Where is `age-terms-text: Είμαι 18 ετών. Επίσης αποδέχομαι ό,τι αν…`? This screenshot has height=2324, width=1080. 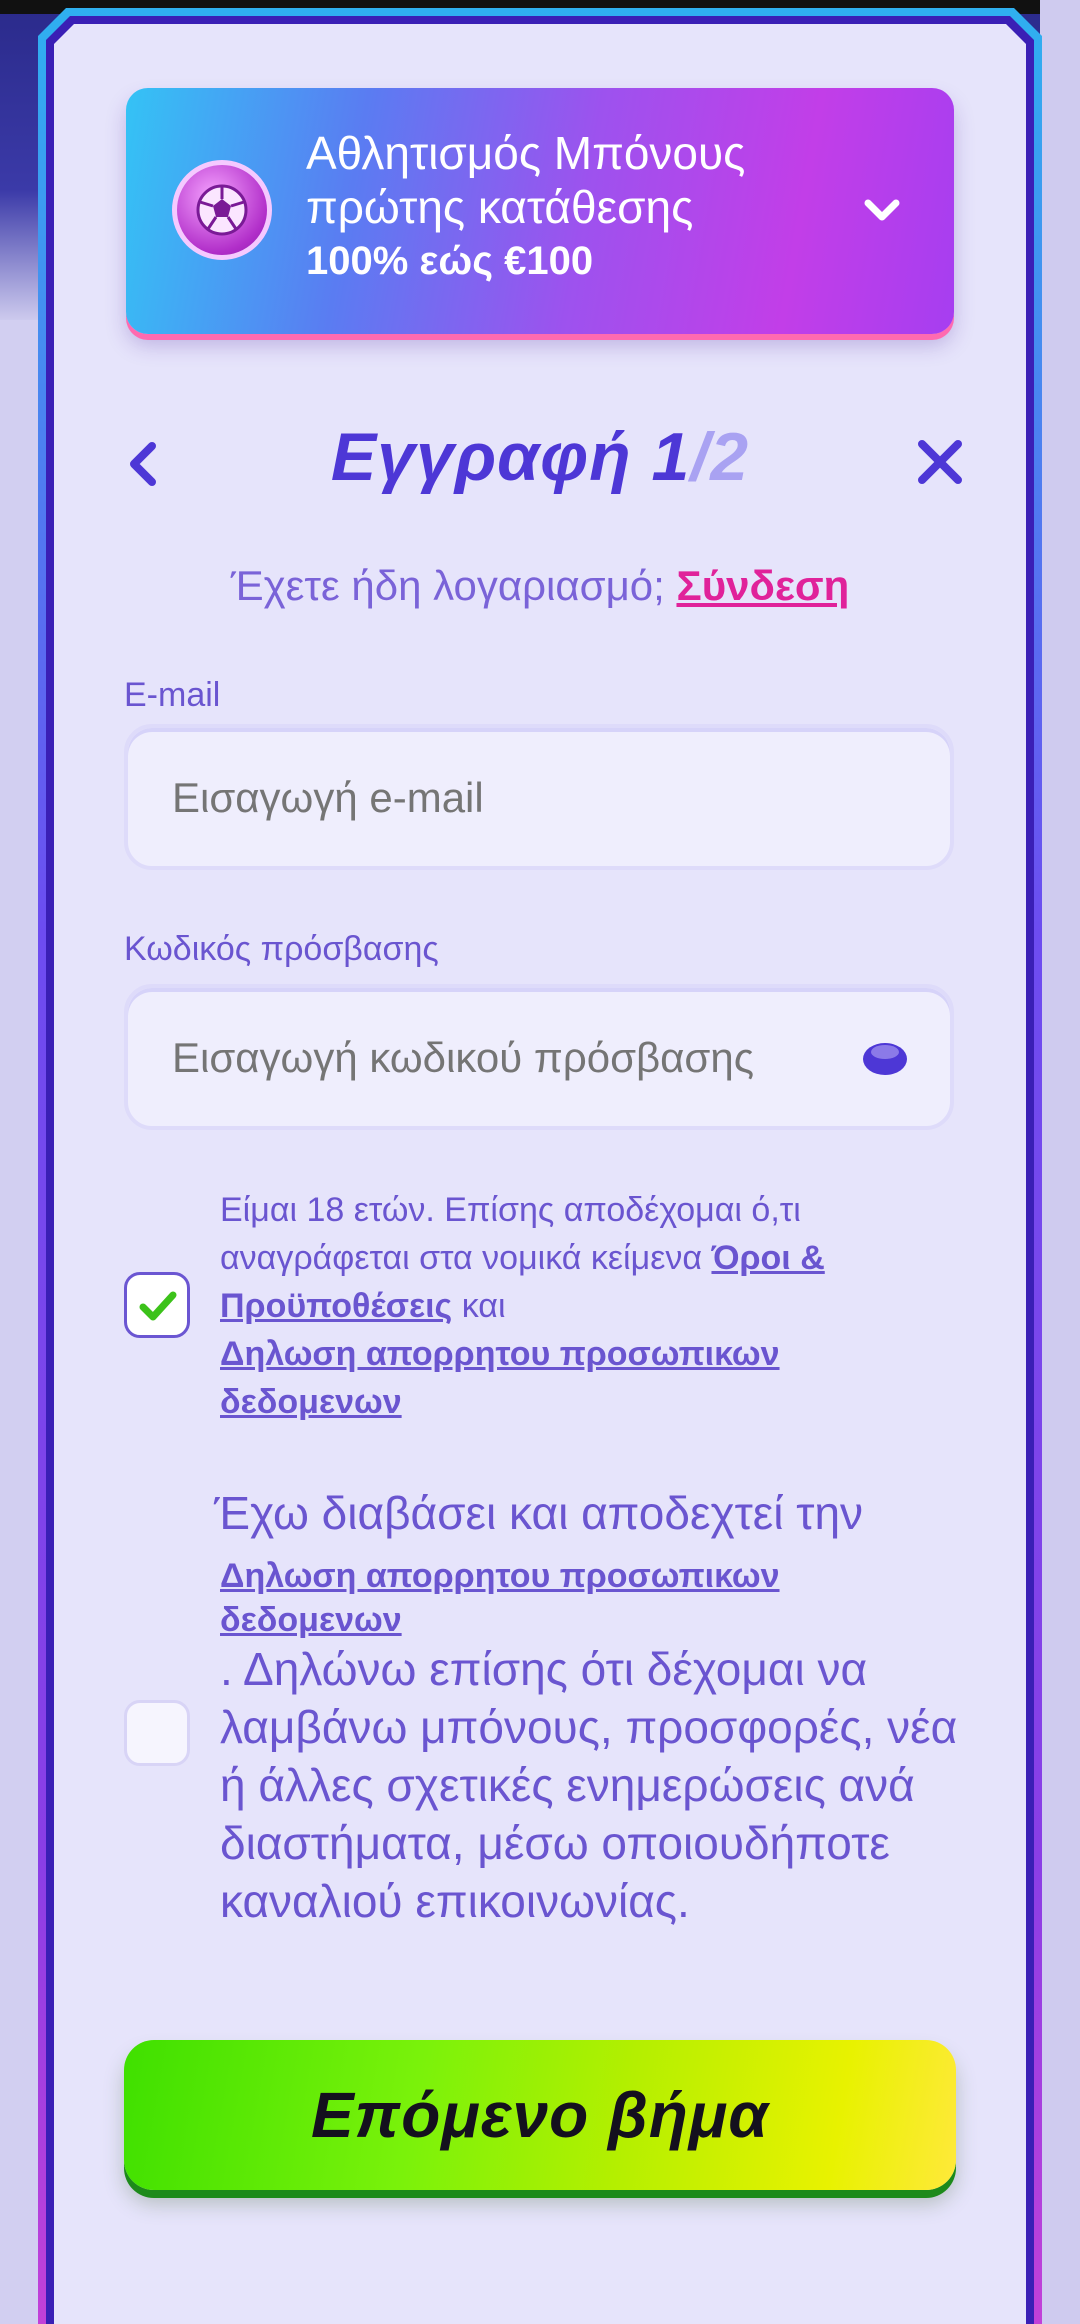
age-terms-text: Είμαι 18 ετών. Επίσης αποδέχομαι ό,τι αν… is located at coordinates (570, 1306).